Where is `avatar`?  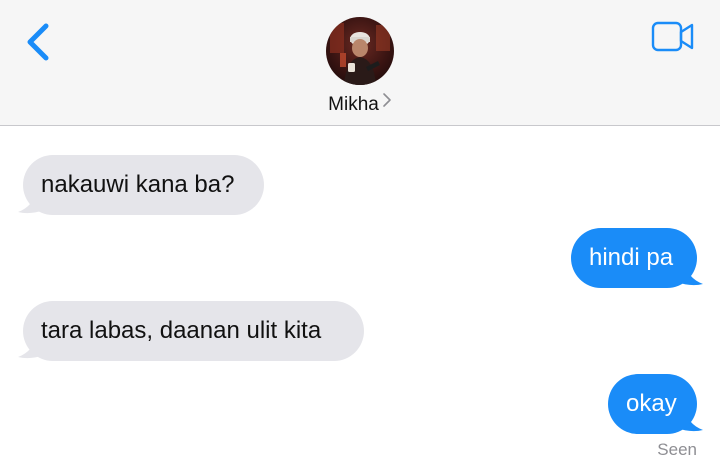
avatar is located at coordinates (360, 51).